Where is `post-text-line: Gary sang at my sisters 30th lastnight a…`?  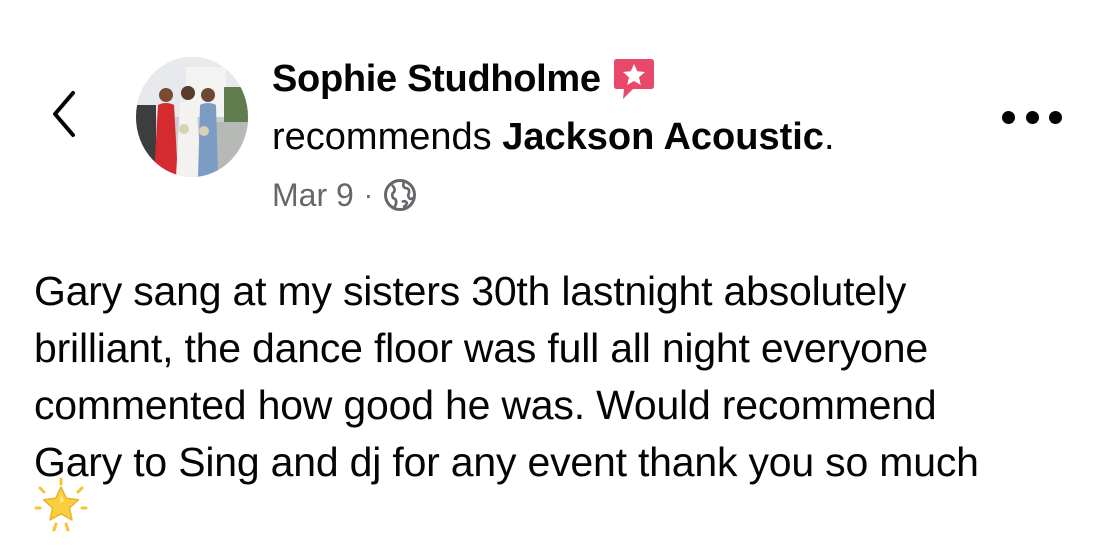 post-text-line: Gary sang at my sisters 30th lastnight a… is located at coordinates (470, 291).